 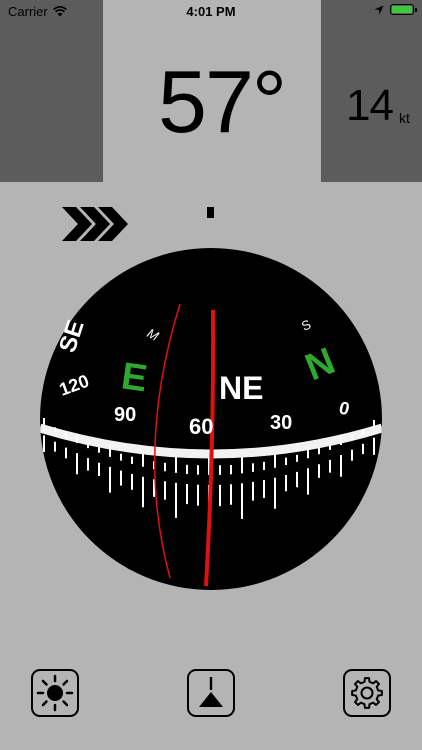 What do you see at coordinates (95, 224) in the screenshot?
I see `direction-chevrons-icon` at bounding box center [95, 224].